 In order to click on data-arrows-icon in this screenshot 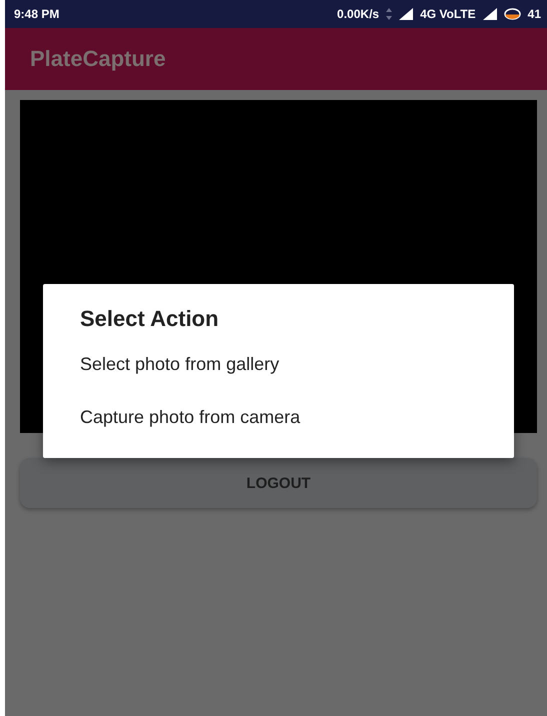, I will do `click(389, 14)`.